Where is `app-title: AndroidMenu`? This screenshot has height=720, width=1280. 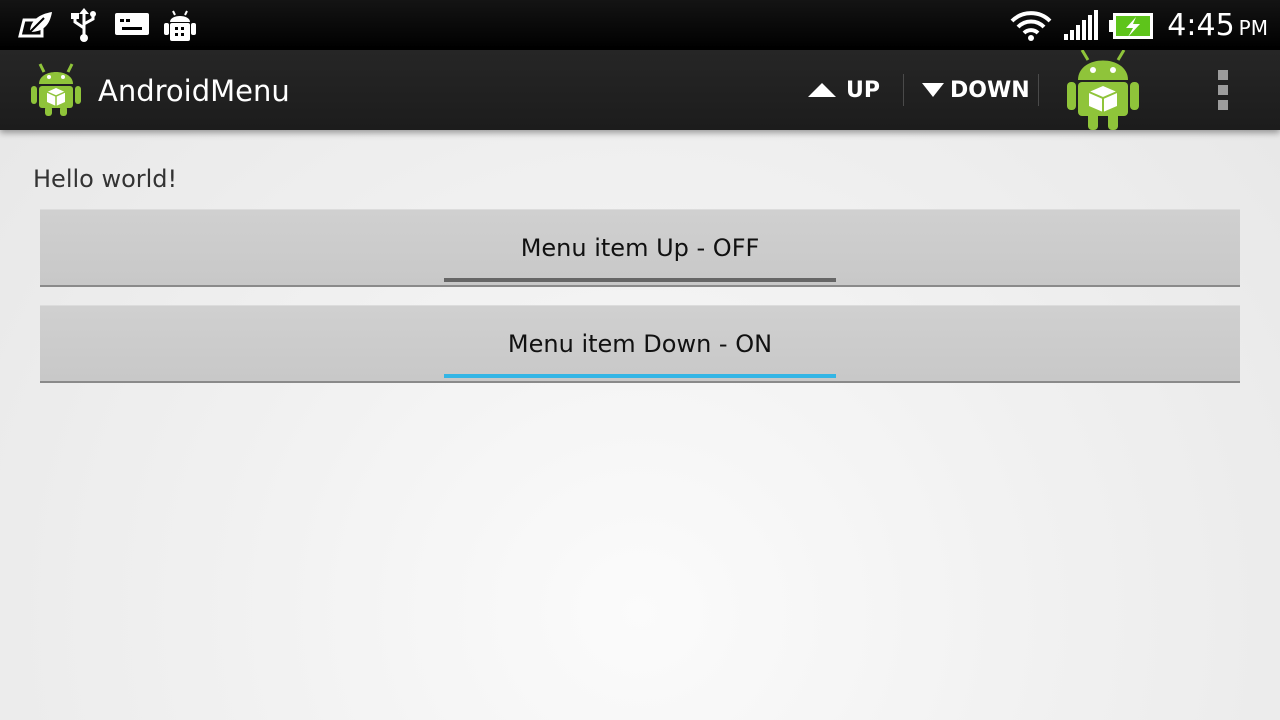 app-title: AndroidMenu is located at coordinates (194, 91).